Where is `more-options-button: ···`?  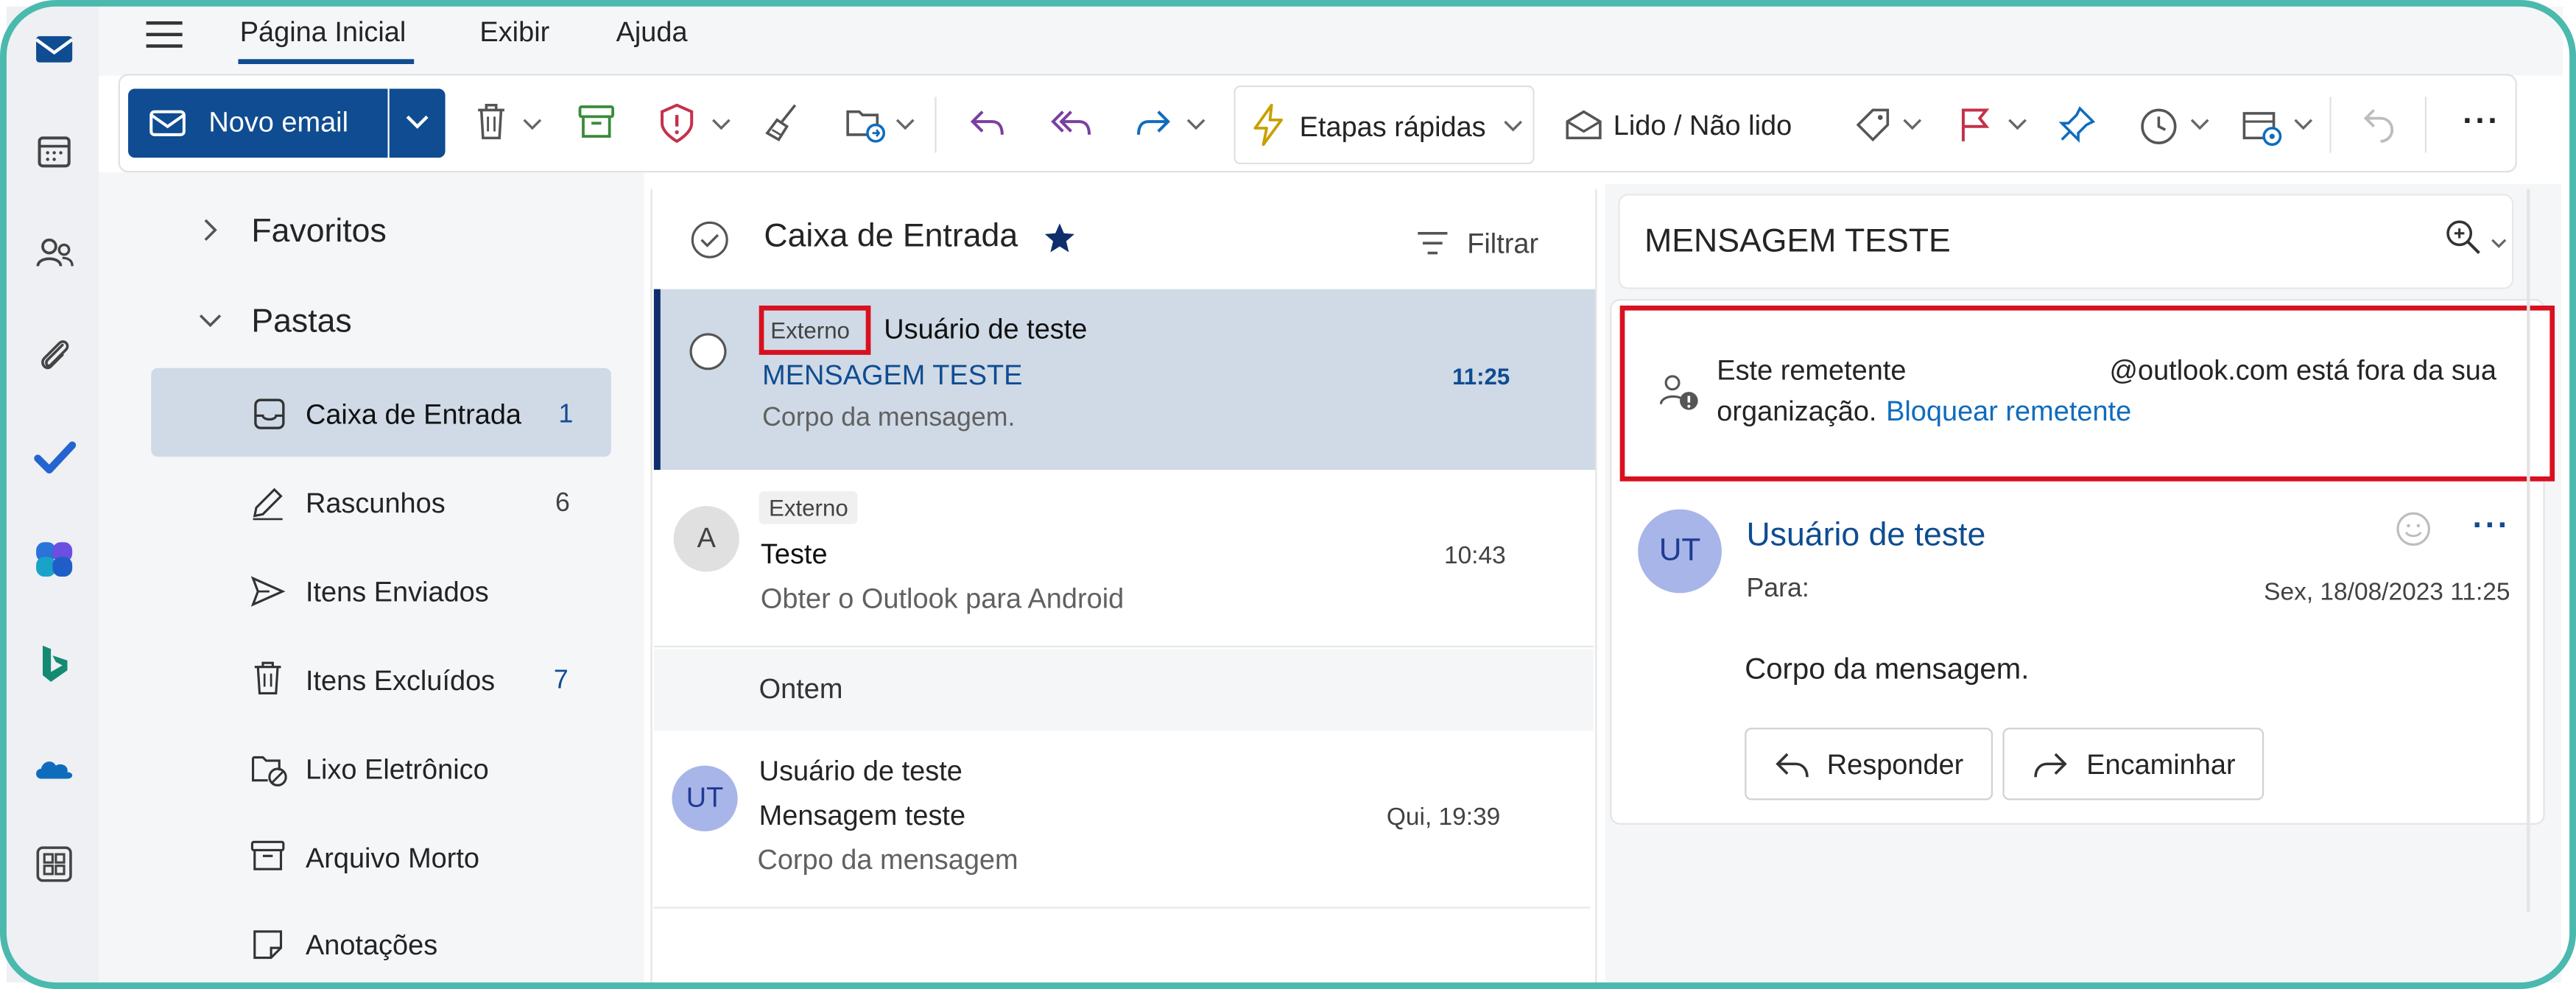 more-options-button: ··· is located at coordinates (2481, 122).